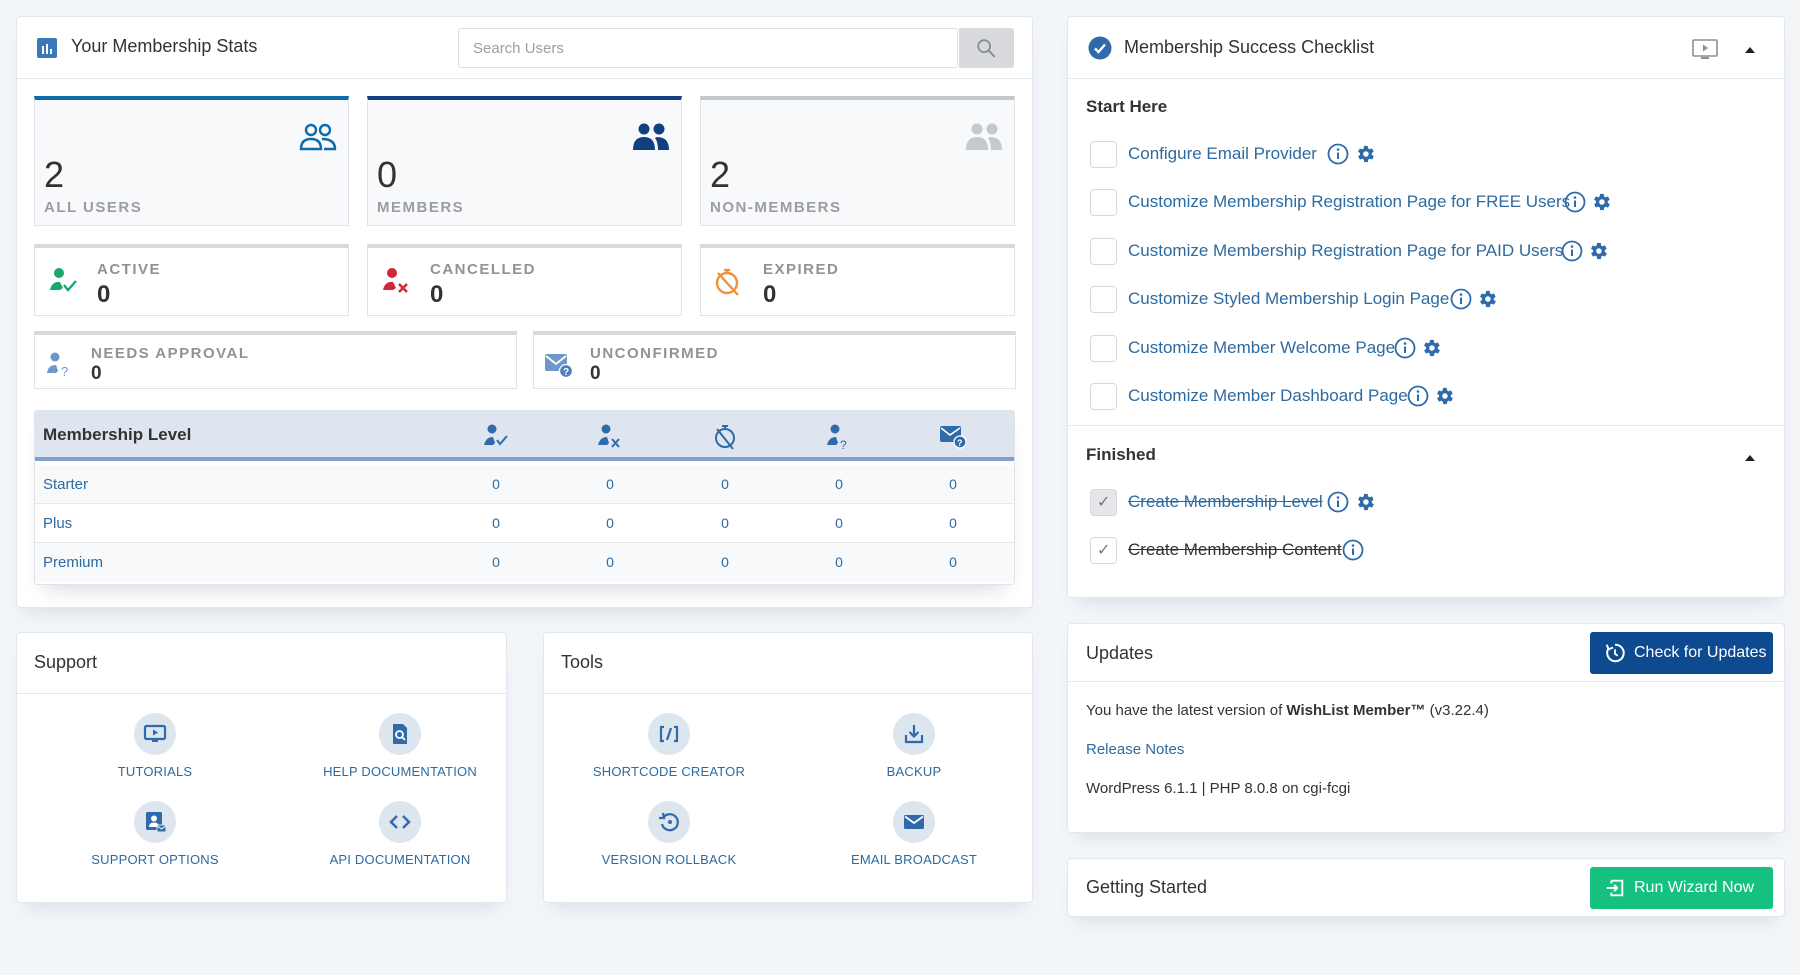 Image resolution: width=1800 pixels, height=975 pixels. Describe the element at coordinates (1261, 348) in the screenshot. I see `checklist-item-link: Customize Member Welcome Page` at that location.